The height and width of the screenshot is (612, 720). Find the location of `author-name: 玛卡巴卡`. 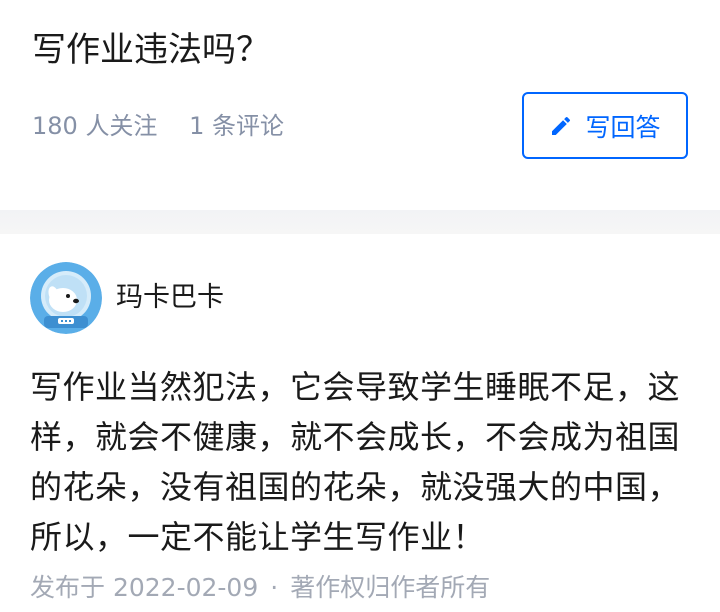

author-name: 玛卡巴卡 is located at coordinates (170, 298).